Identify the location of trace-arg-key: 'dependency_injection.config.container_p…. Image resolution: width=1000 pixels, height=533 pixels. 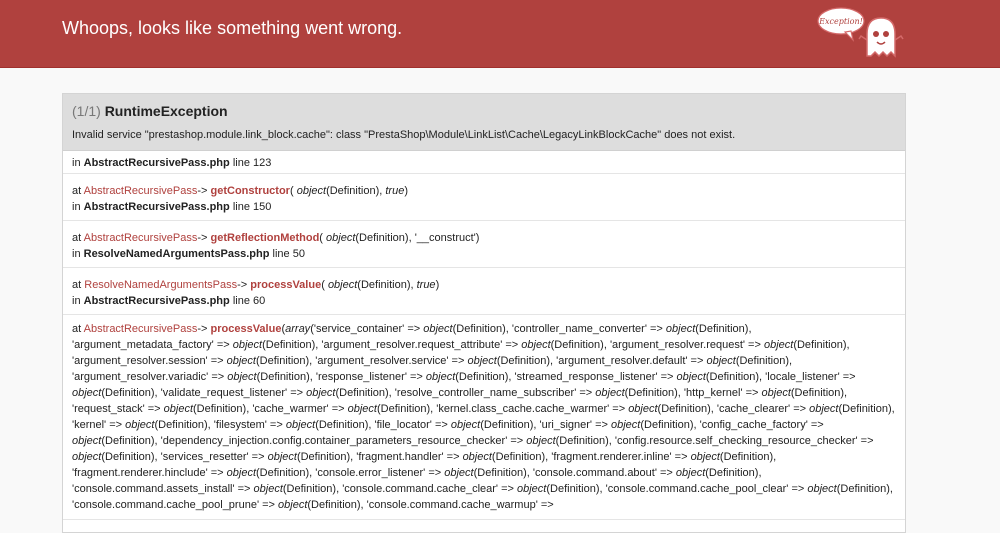
(343, 441).